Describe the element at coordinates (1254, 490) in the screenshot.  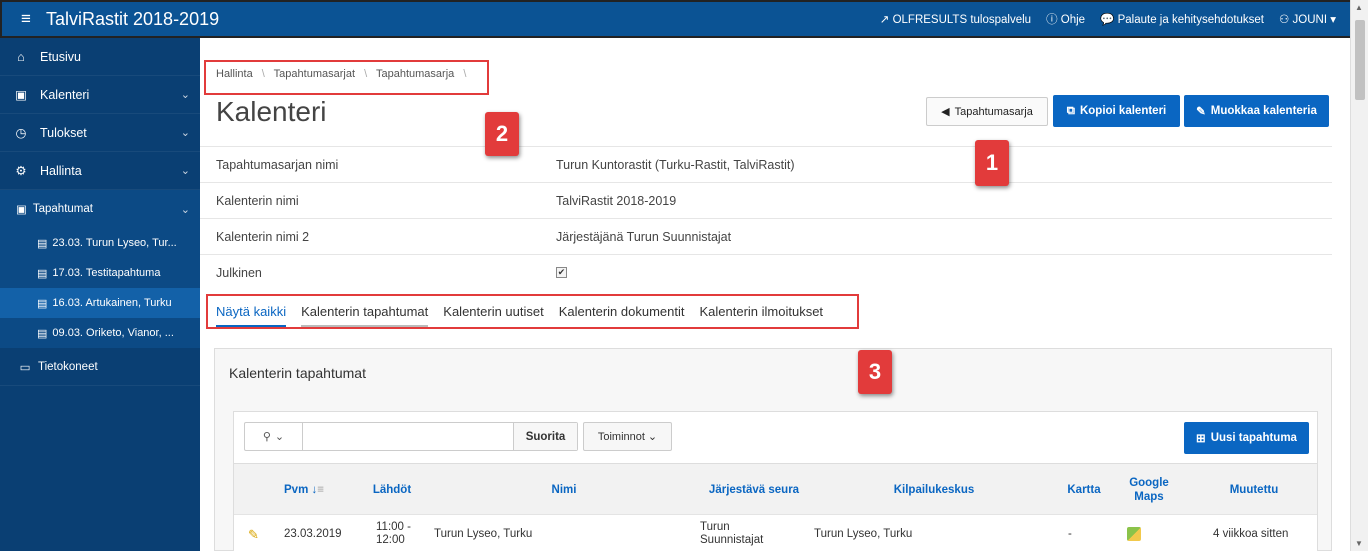
I see `col-muutettu: Muutettu` at that location.